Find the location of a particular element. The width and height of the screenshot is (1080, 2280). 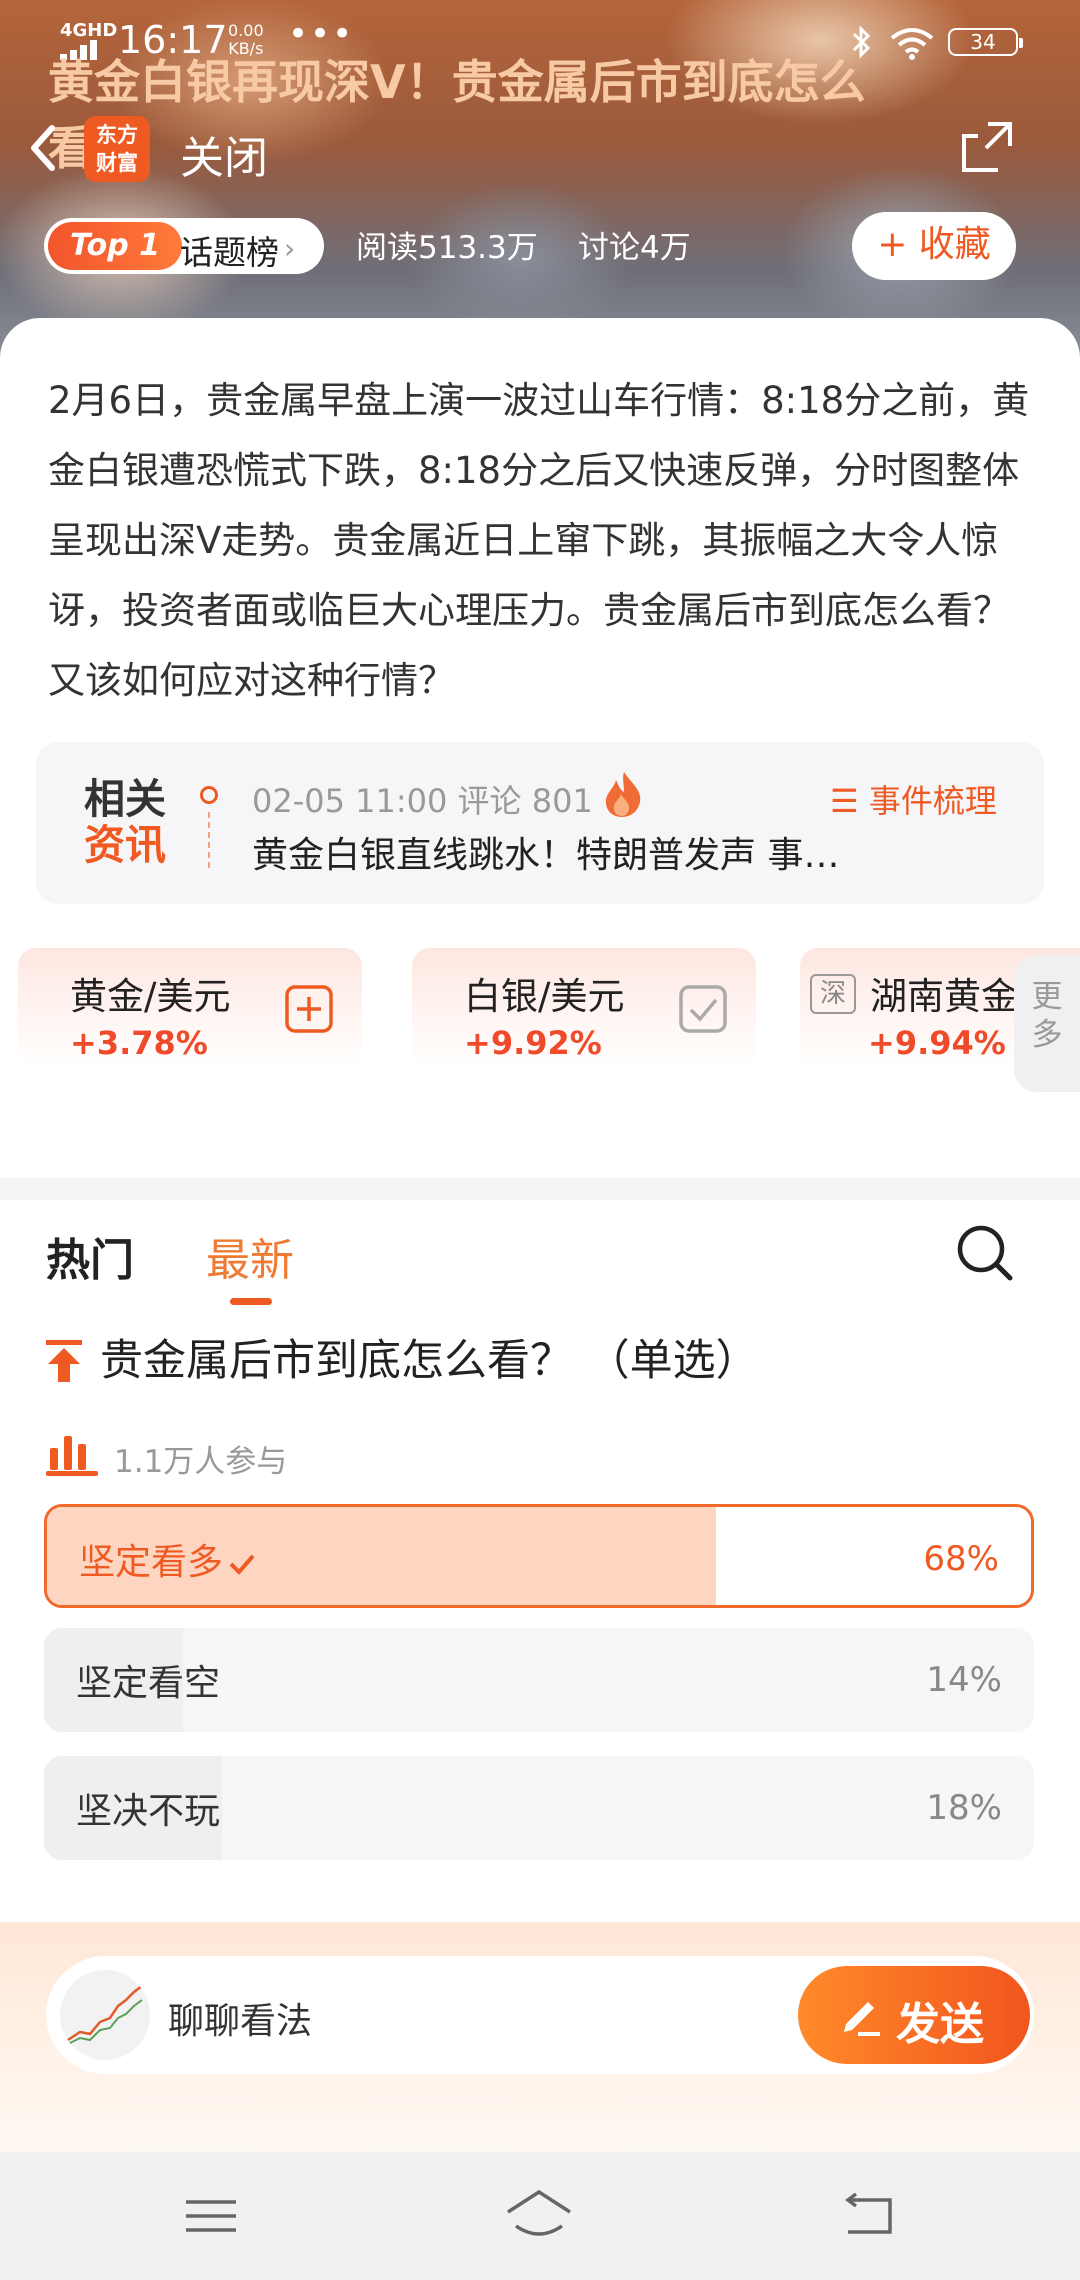

home-icon is located at coordinates (539, 2216).